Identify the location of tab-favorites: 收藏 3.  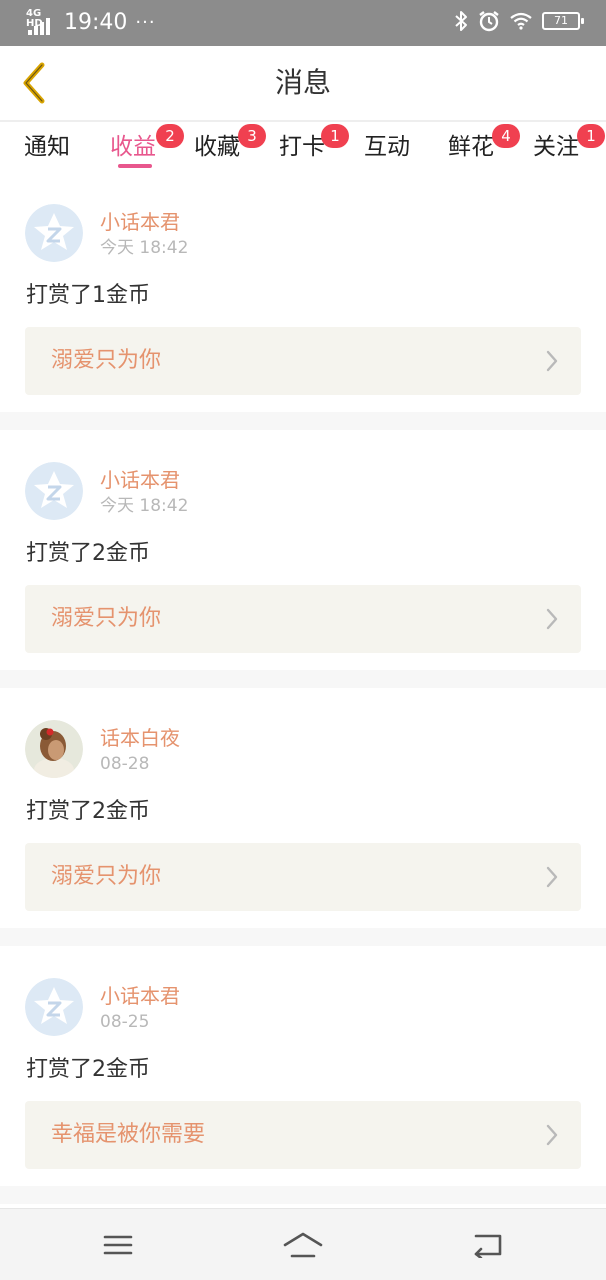
(230, 147).